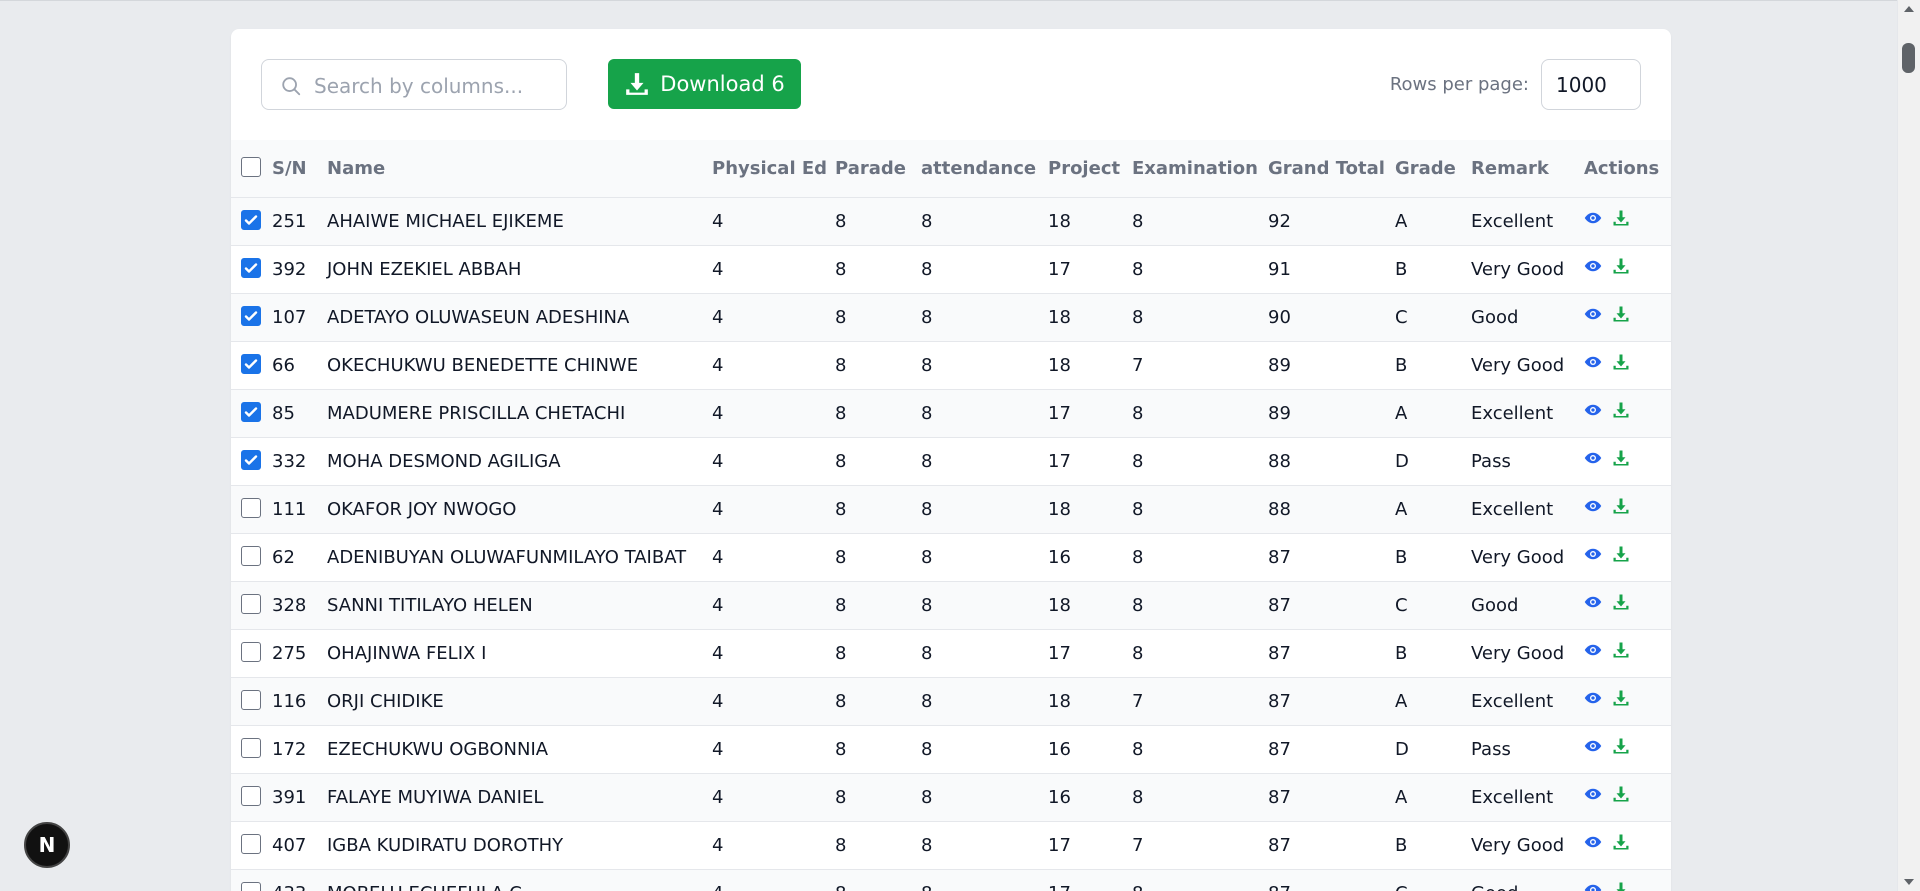 Image resolution: width=1920 pixels, height=891 pixels. I want to click on dev-tools-badge: N, so click(47, 845).